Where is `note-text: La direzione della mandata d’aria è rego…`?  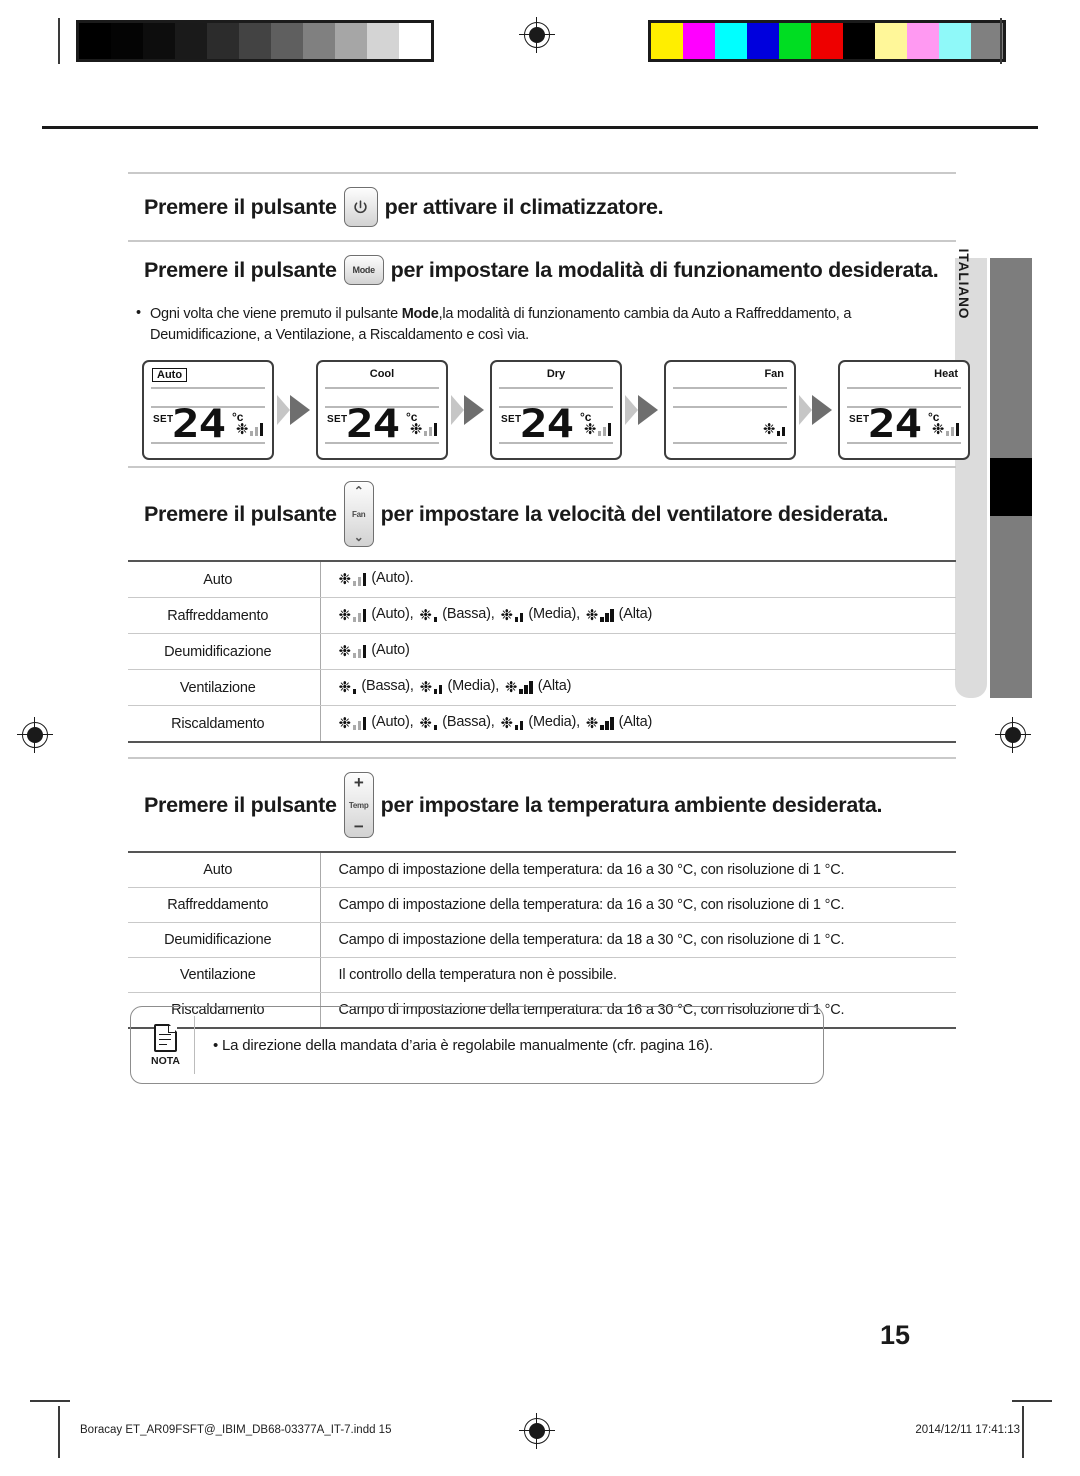 note-text: La direzione della mandata d’aria è rego… is located at coordinates (467, 1045).